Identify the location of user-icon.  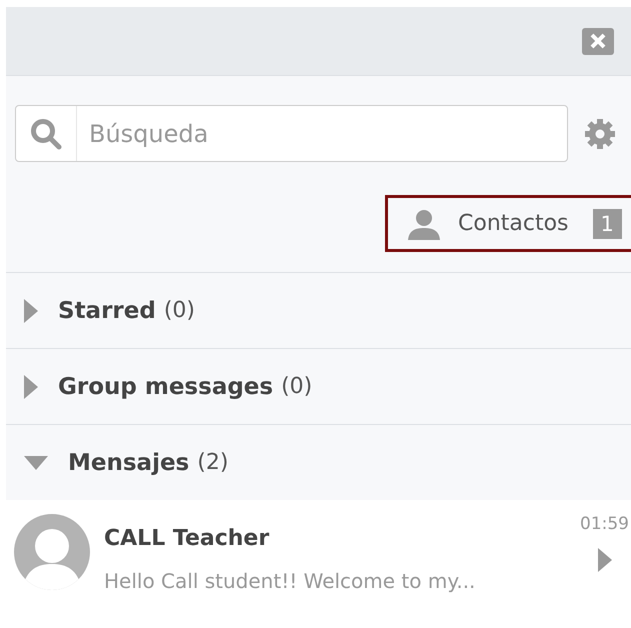
(424, 224).